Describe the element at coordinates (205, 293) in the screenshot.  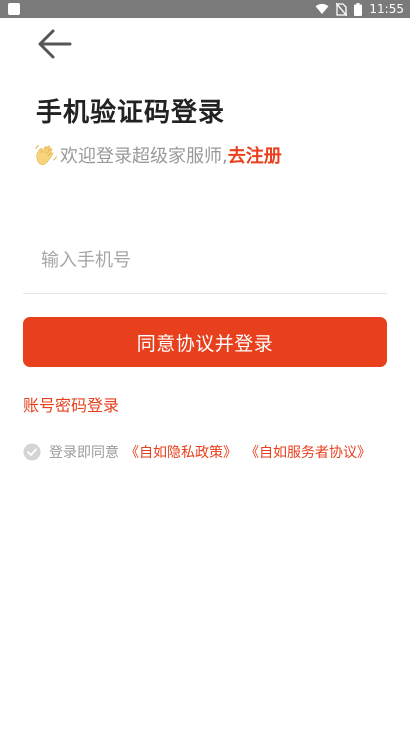
I see `input-divider` at that location.